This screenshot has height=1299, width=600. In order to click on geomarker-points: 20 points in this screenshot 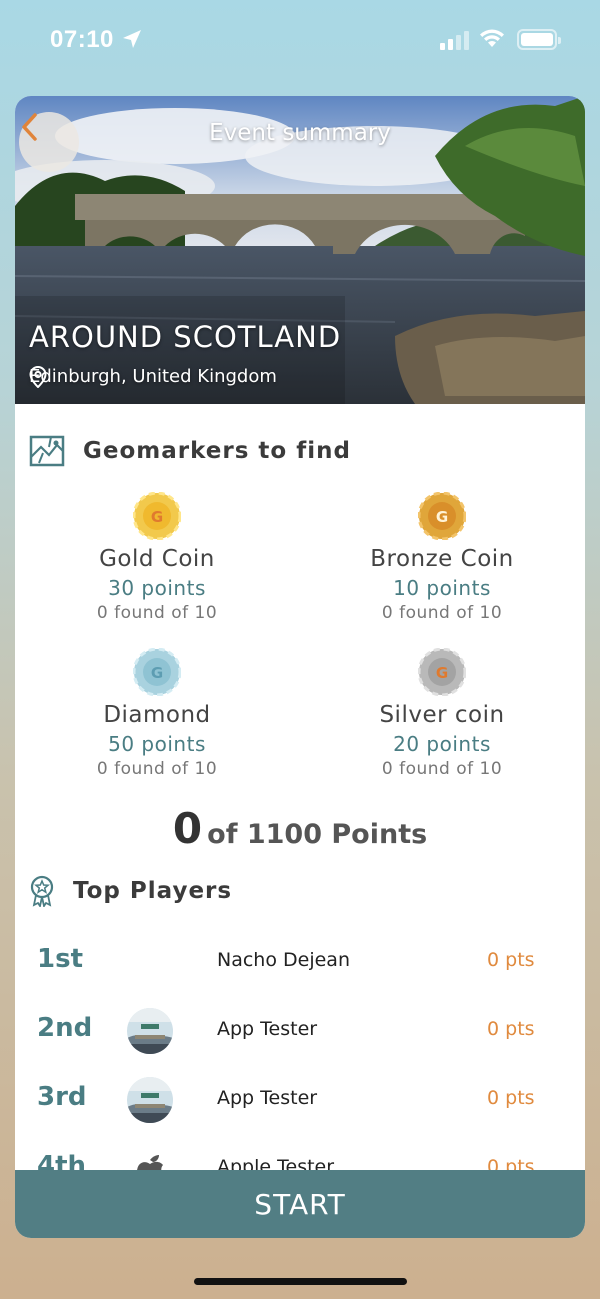, I will do `click(442, 744)`.